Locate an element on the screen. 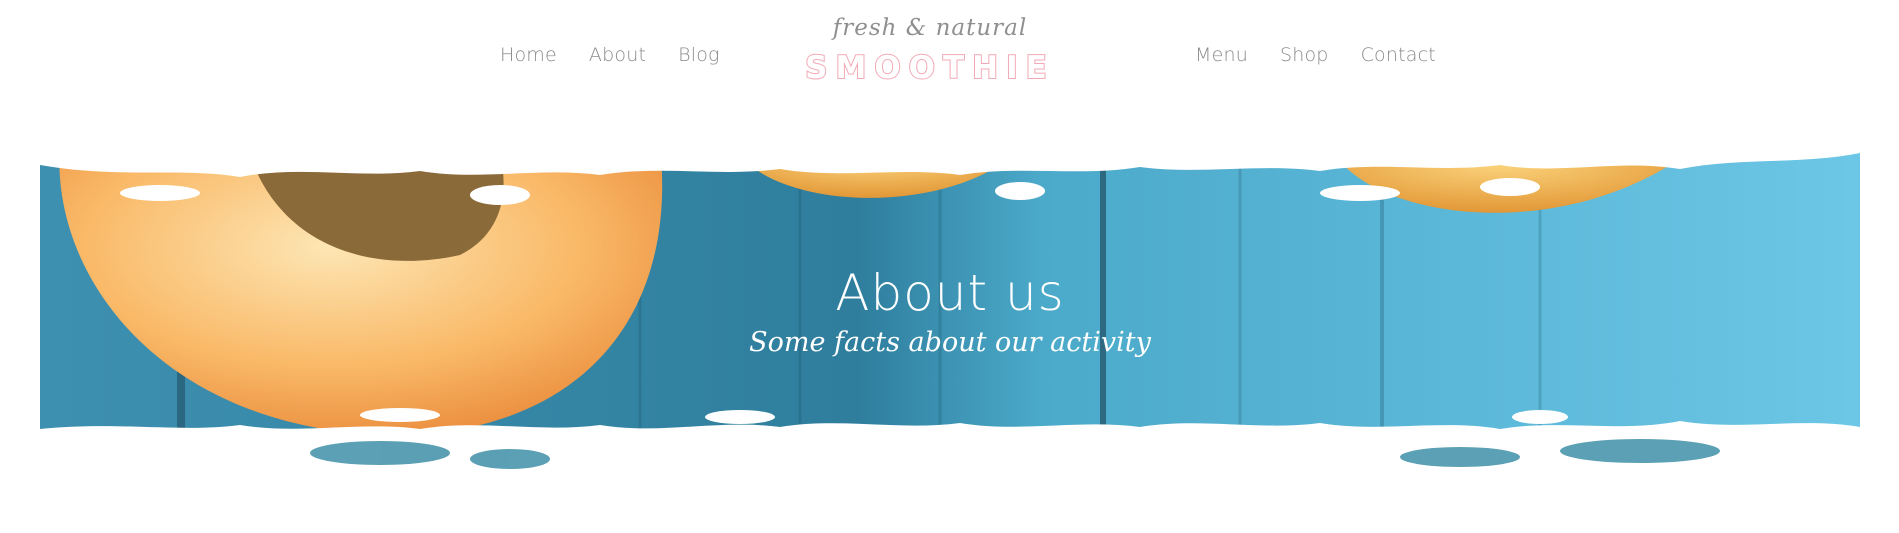 The image size is (1899, 533). nav-link-shop: Shop is located at coordinates (1304, 55).